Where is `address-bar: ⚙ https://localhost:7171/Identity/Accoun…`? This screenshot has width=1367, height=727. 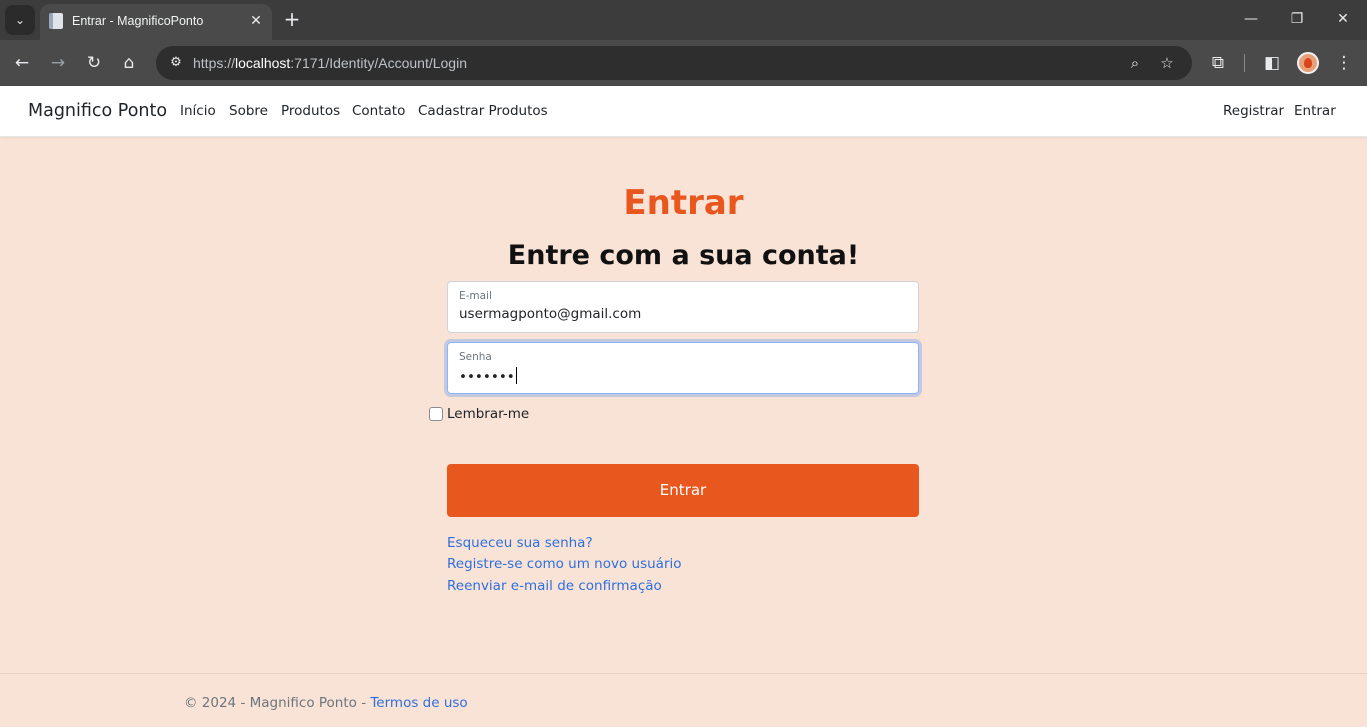 address-bar: ⚙ https://localhost:7171/Identity/Accoun… is located at coordinates (674, 63).